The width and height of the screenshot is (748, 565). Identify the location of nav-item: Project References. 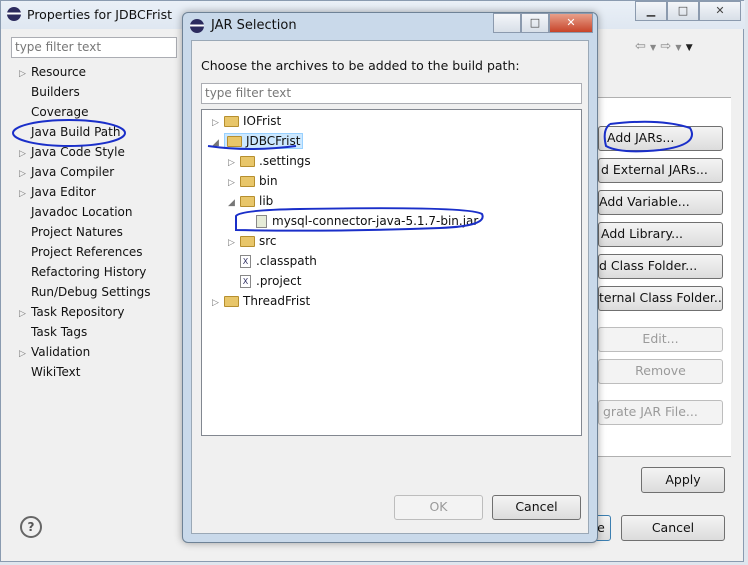
(81, 252).